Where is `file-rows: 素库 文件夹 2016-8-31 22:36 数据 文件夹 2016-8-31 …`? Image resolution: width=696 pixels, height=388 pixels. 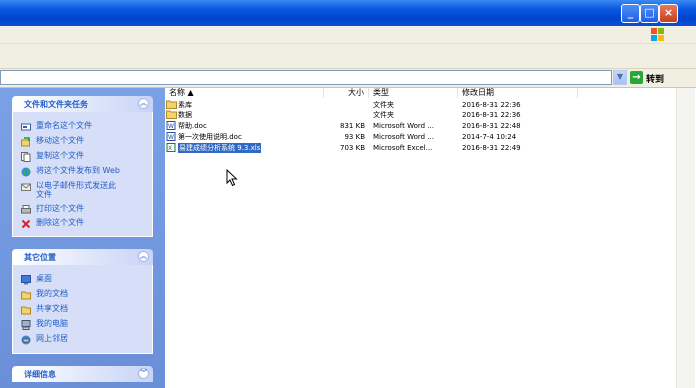 file-rows: 素库 文件夹 2016-8-31 22:36 数据 文件夹 2016-8-31 … is located at coordinates (420, 135).